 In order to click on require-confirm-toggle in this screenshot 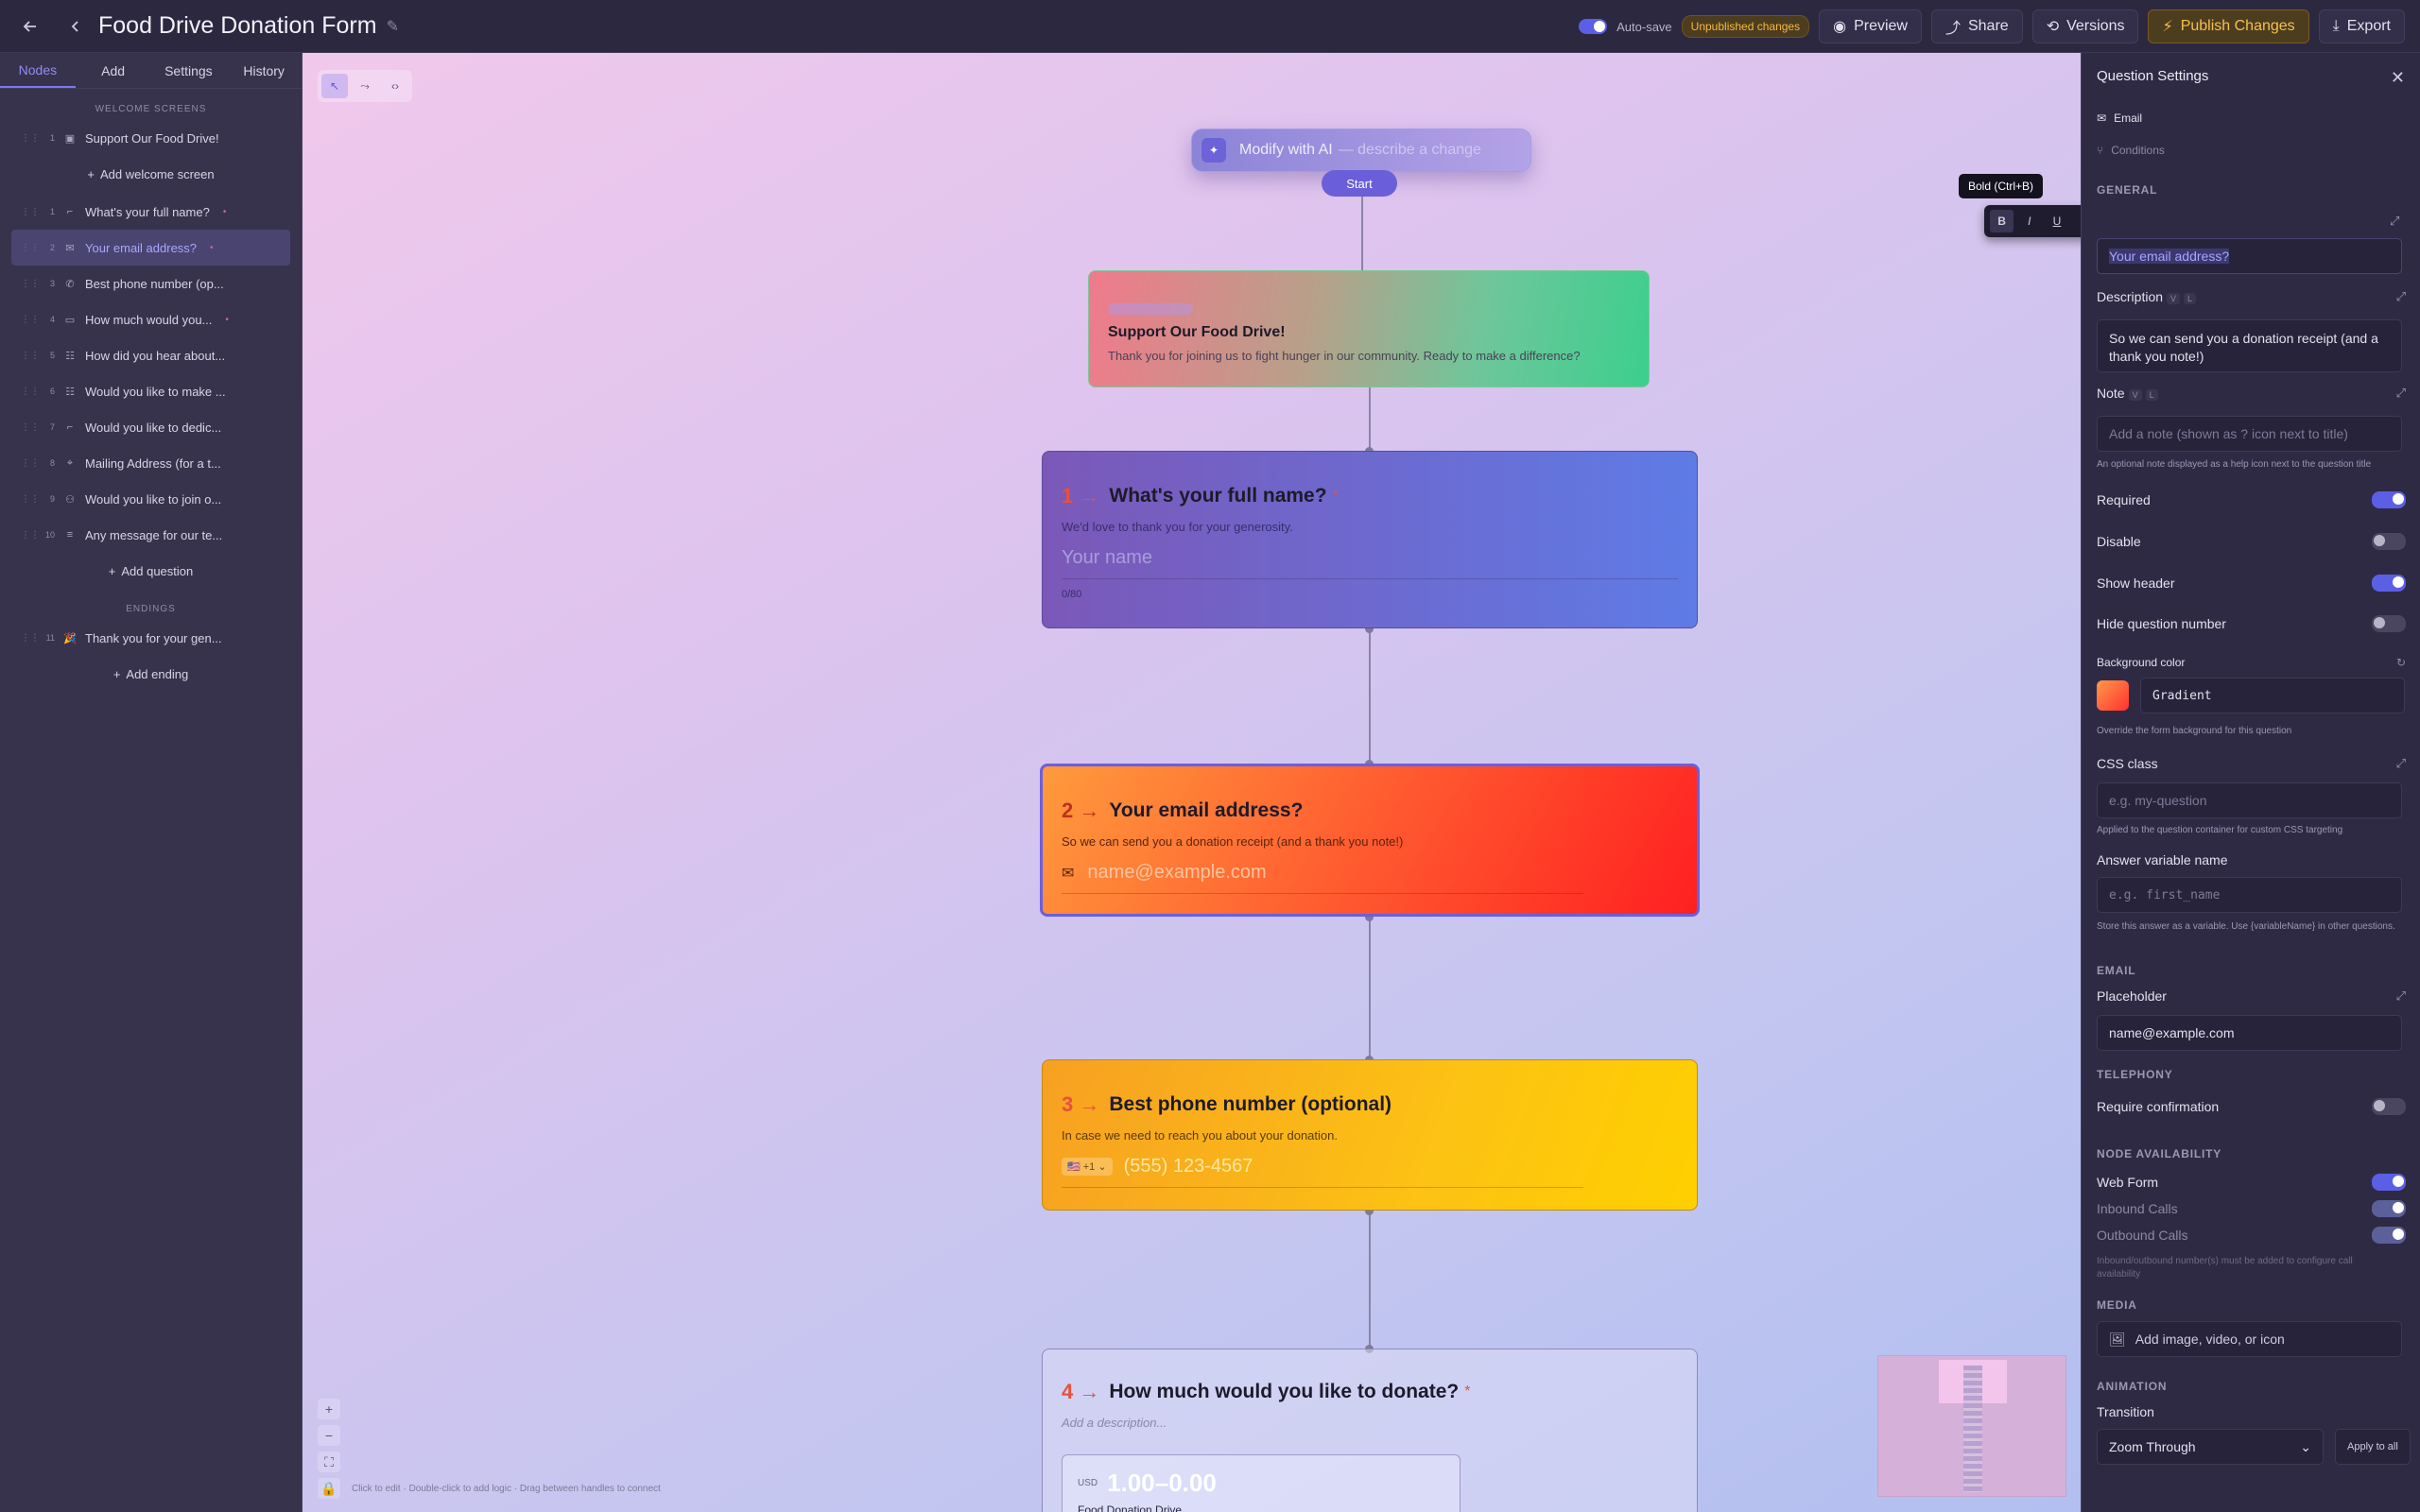, I will do `click(2389, 1106)`.